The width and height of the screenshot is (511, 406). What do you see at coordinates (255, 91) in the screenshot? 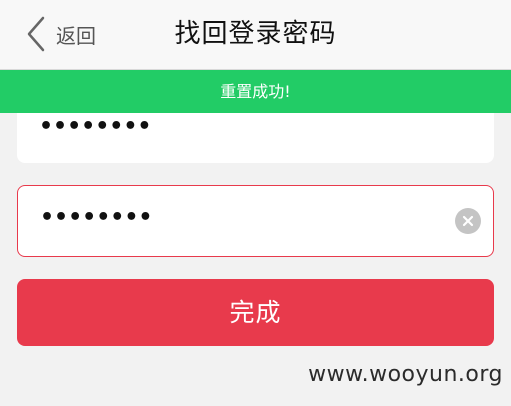
I see `success-toast: 重置成功!` at bounding box center [255, 91].